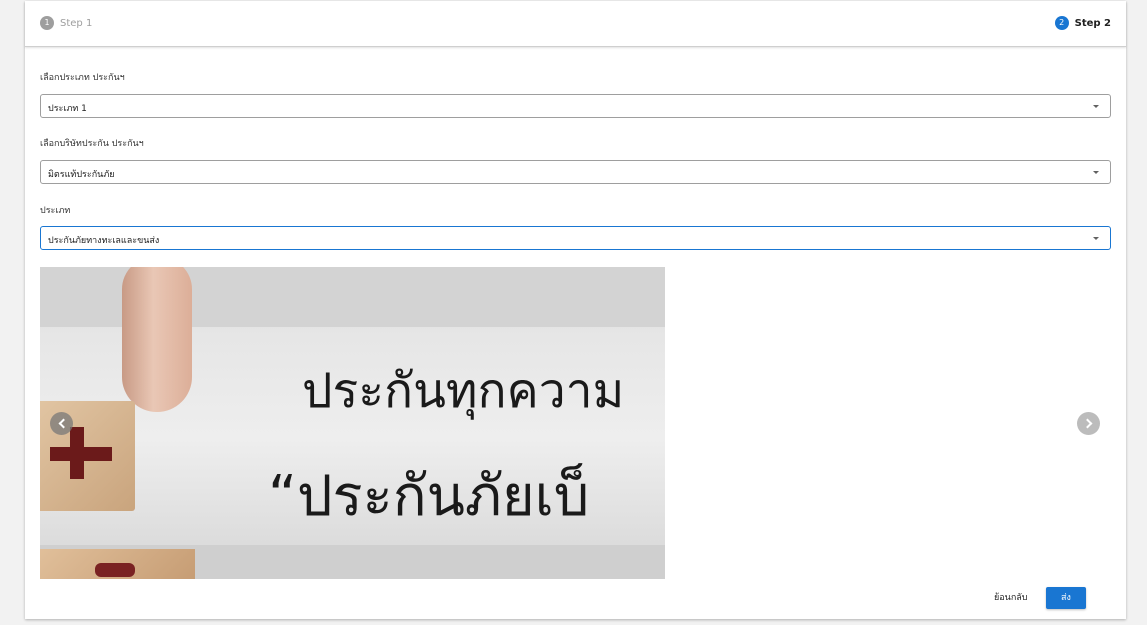  I want to click on carousel-next-button, so click(1088, 423).